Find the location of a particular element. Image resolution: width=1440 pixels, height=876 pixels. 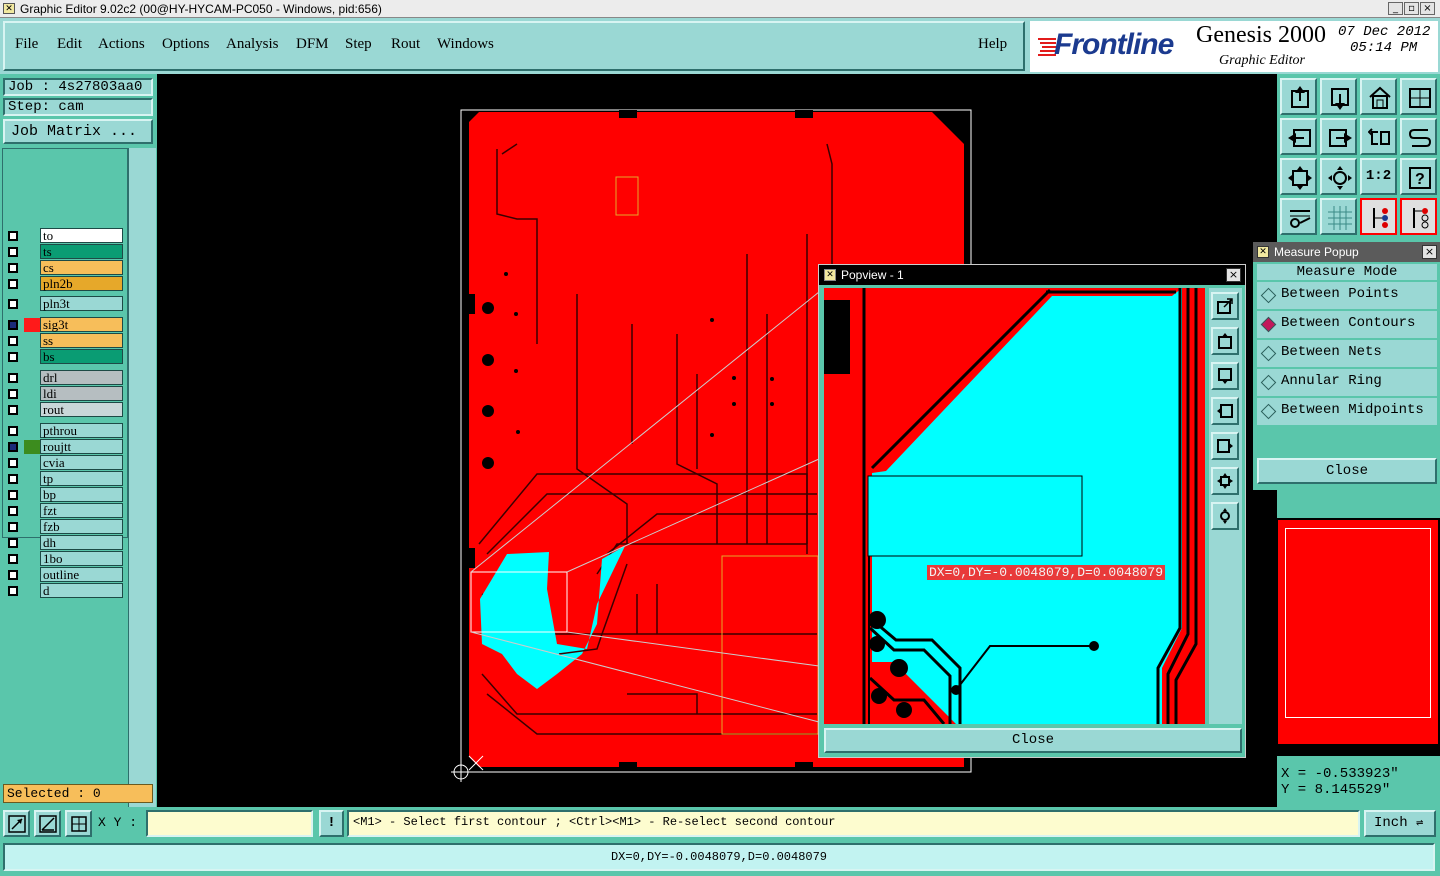

popview-pan-right-button is located at coordinates (1225, 446).